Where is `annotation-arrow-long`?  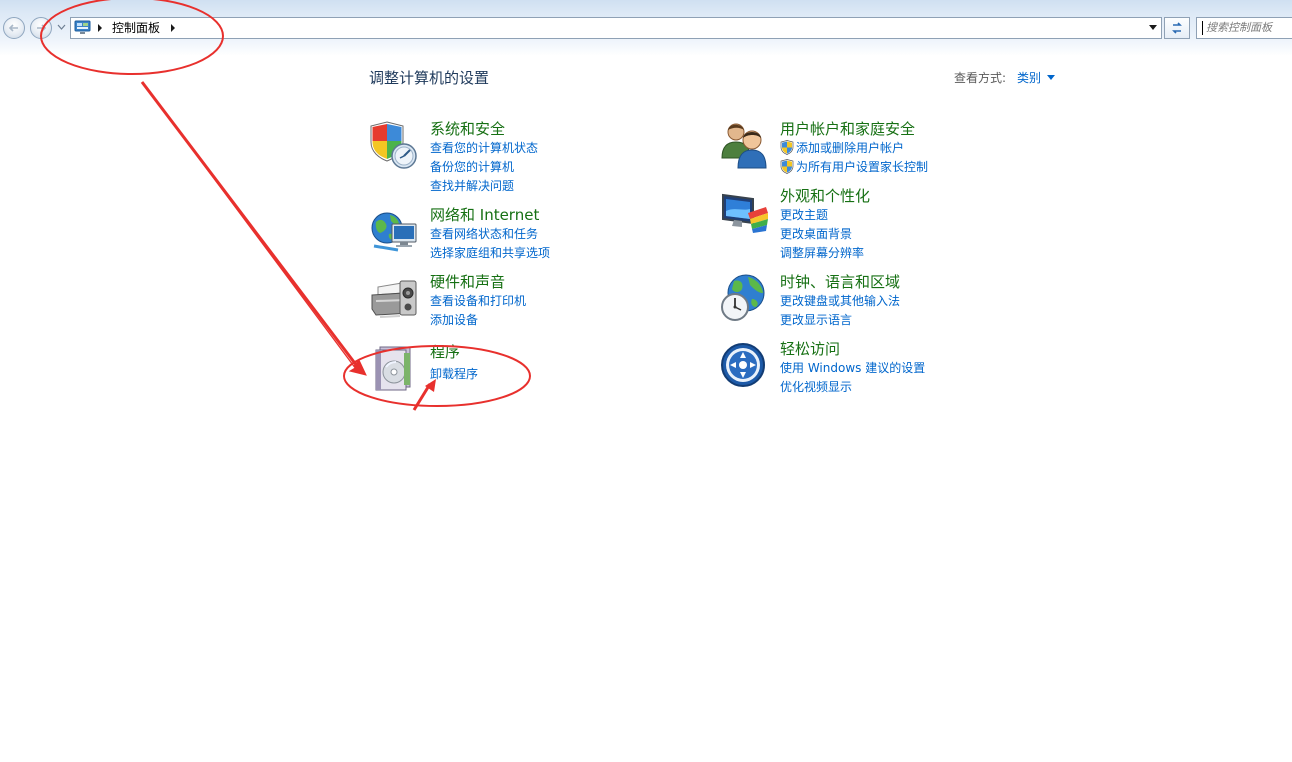
annotation-arrow-long is located at coordinates (254, 228).